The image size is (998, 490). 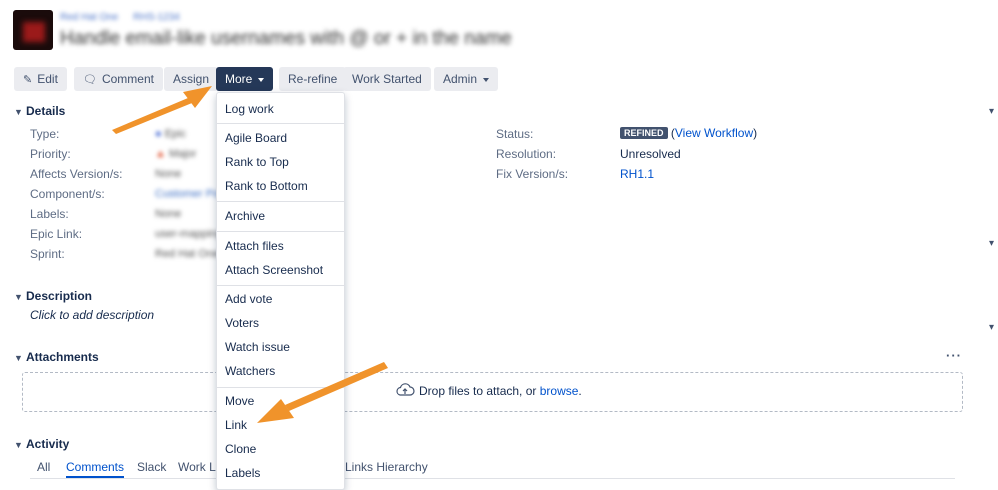 What do you see at coordinates (92, 315) in the screenshot?
I see `description-placeholder: Click to add description` at bounding box center [92, 315].